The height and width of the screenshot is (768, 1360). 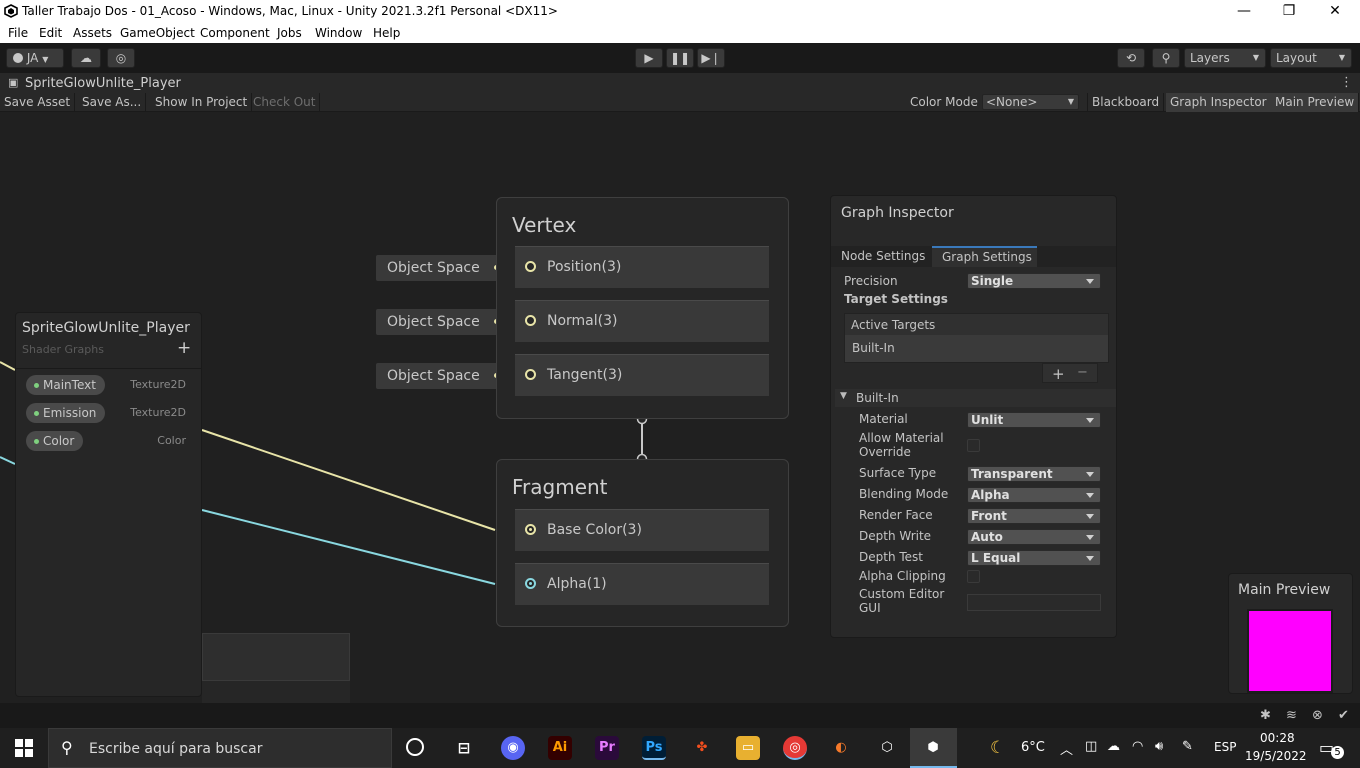 I want to click on premiere-icon: Pr, so click(x=607, y=748).